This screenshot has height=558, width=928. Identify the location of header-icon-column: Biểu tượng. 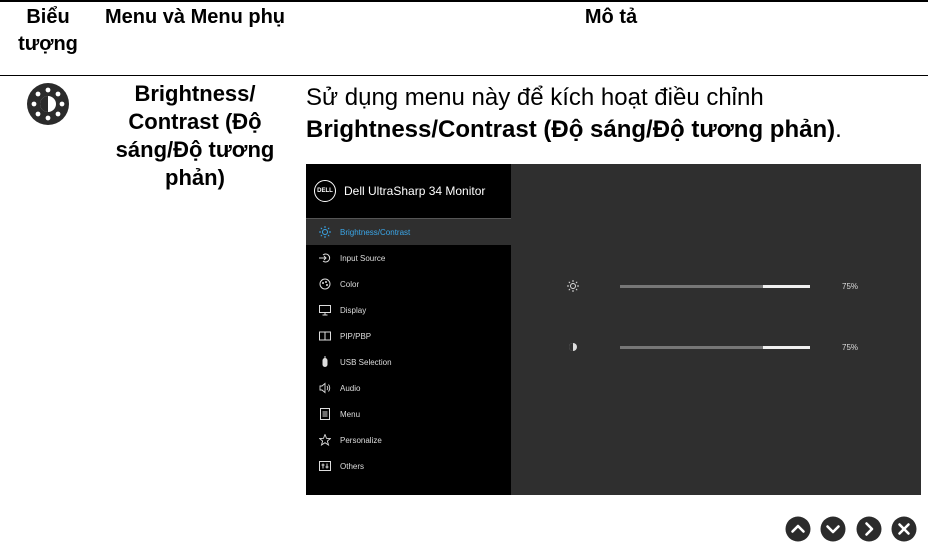
(48, 30).